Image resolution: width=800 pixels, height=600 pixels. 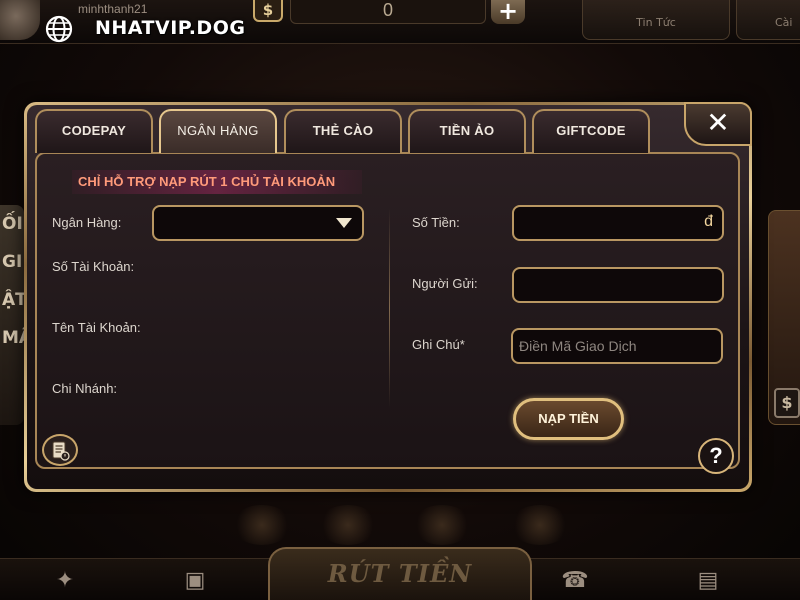 I want to click on receipt-icon, so click(x=61, y=451).